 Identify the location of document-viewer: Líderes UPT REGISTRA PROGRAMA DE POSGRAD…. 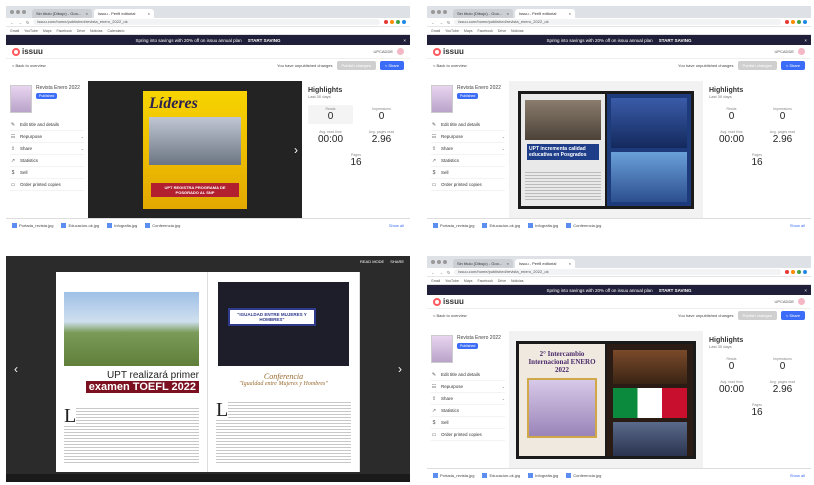
(195, 149).